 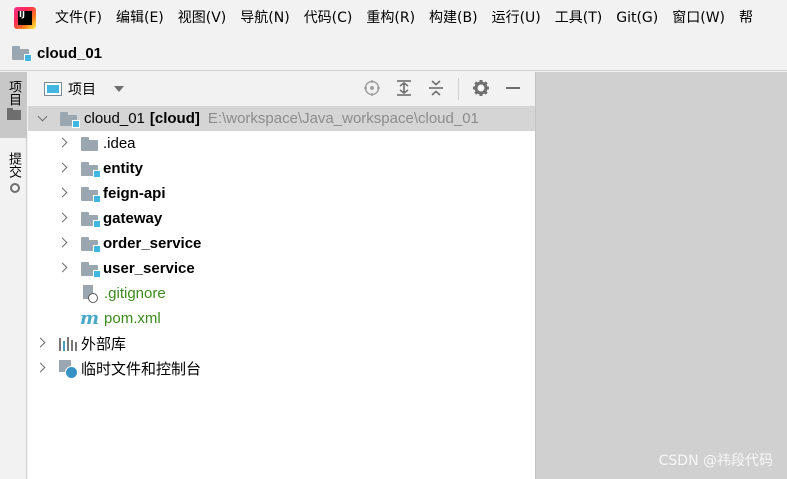 I want to click on tree-item-label: 外部库, so click(x=104, y=344).